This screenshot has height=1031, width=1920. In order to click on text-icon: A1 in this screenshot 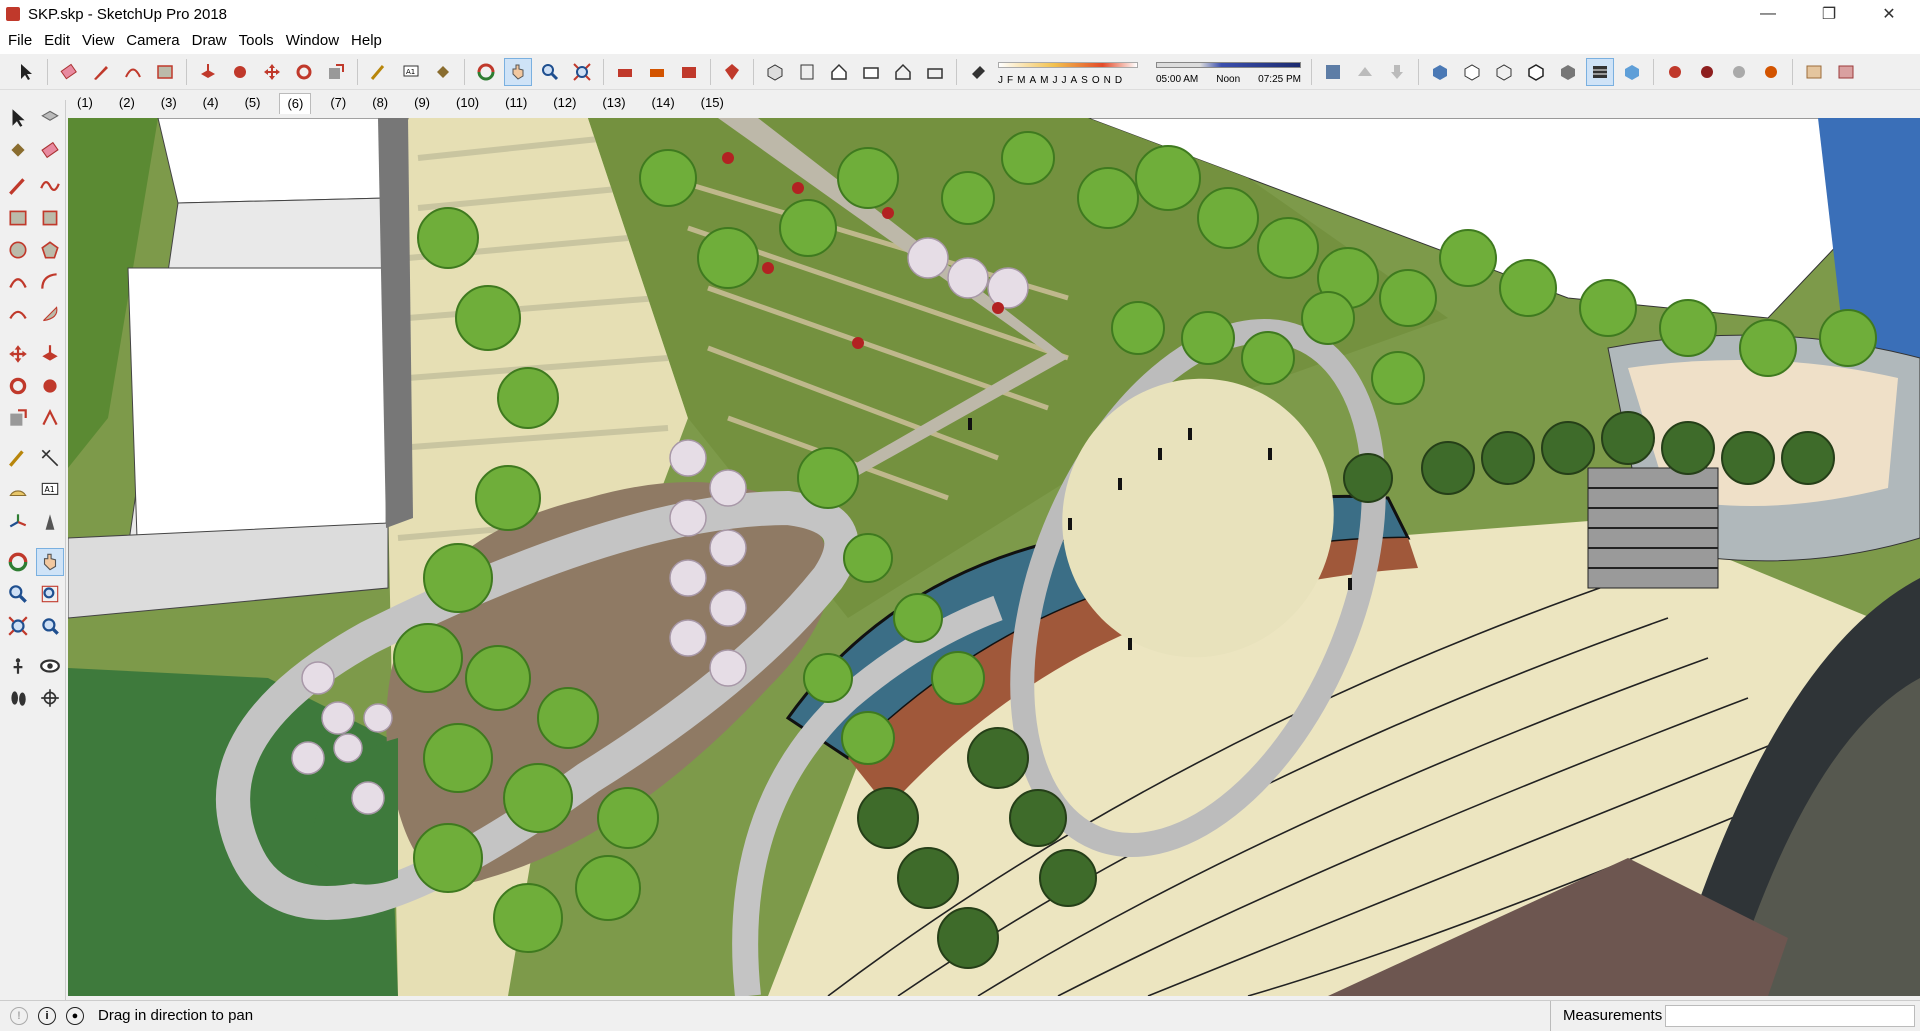, I will do `click(50, 490)`.